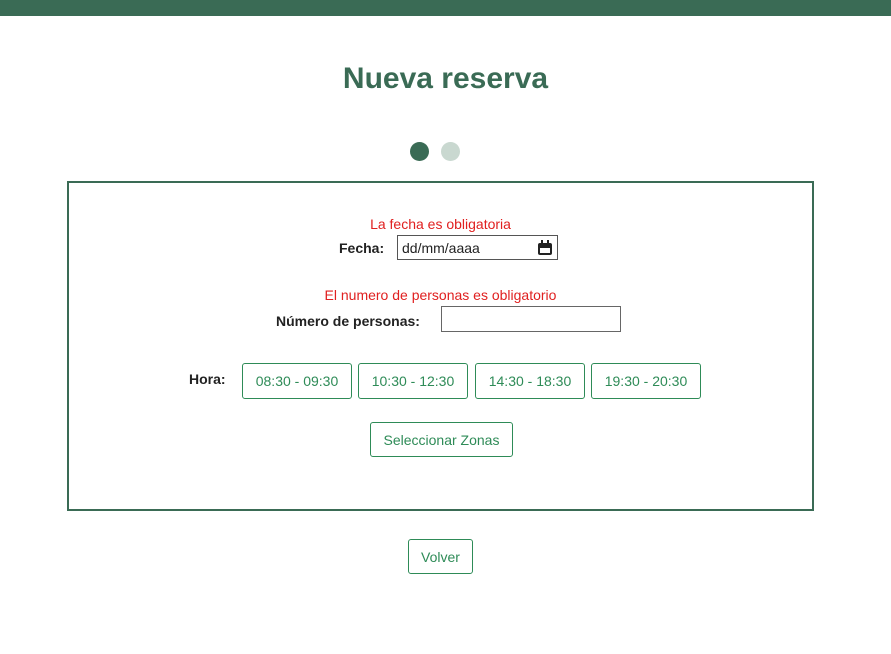 This screenshot has height=654, width=891. What do you see at coordinates (419, 151) in the screenshot?
I see `step-dot-1-active` at bounding box center [419, 151].